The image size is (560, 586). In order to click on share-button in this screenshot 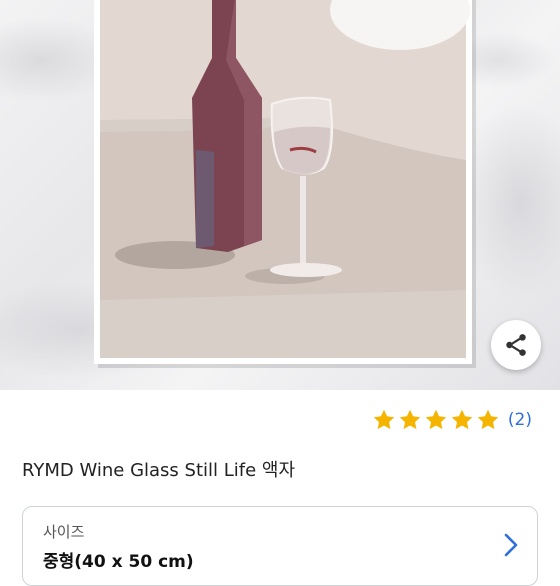, I will do `click(516, 345)`.